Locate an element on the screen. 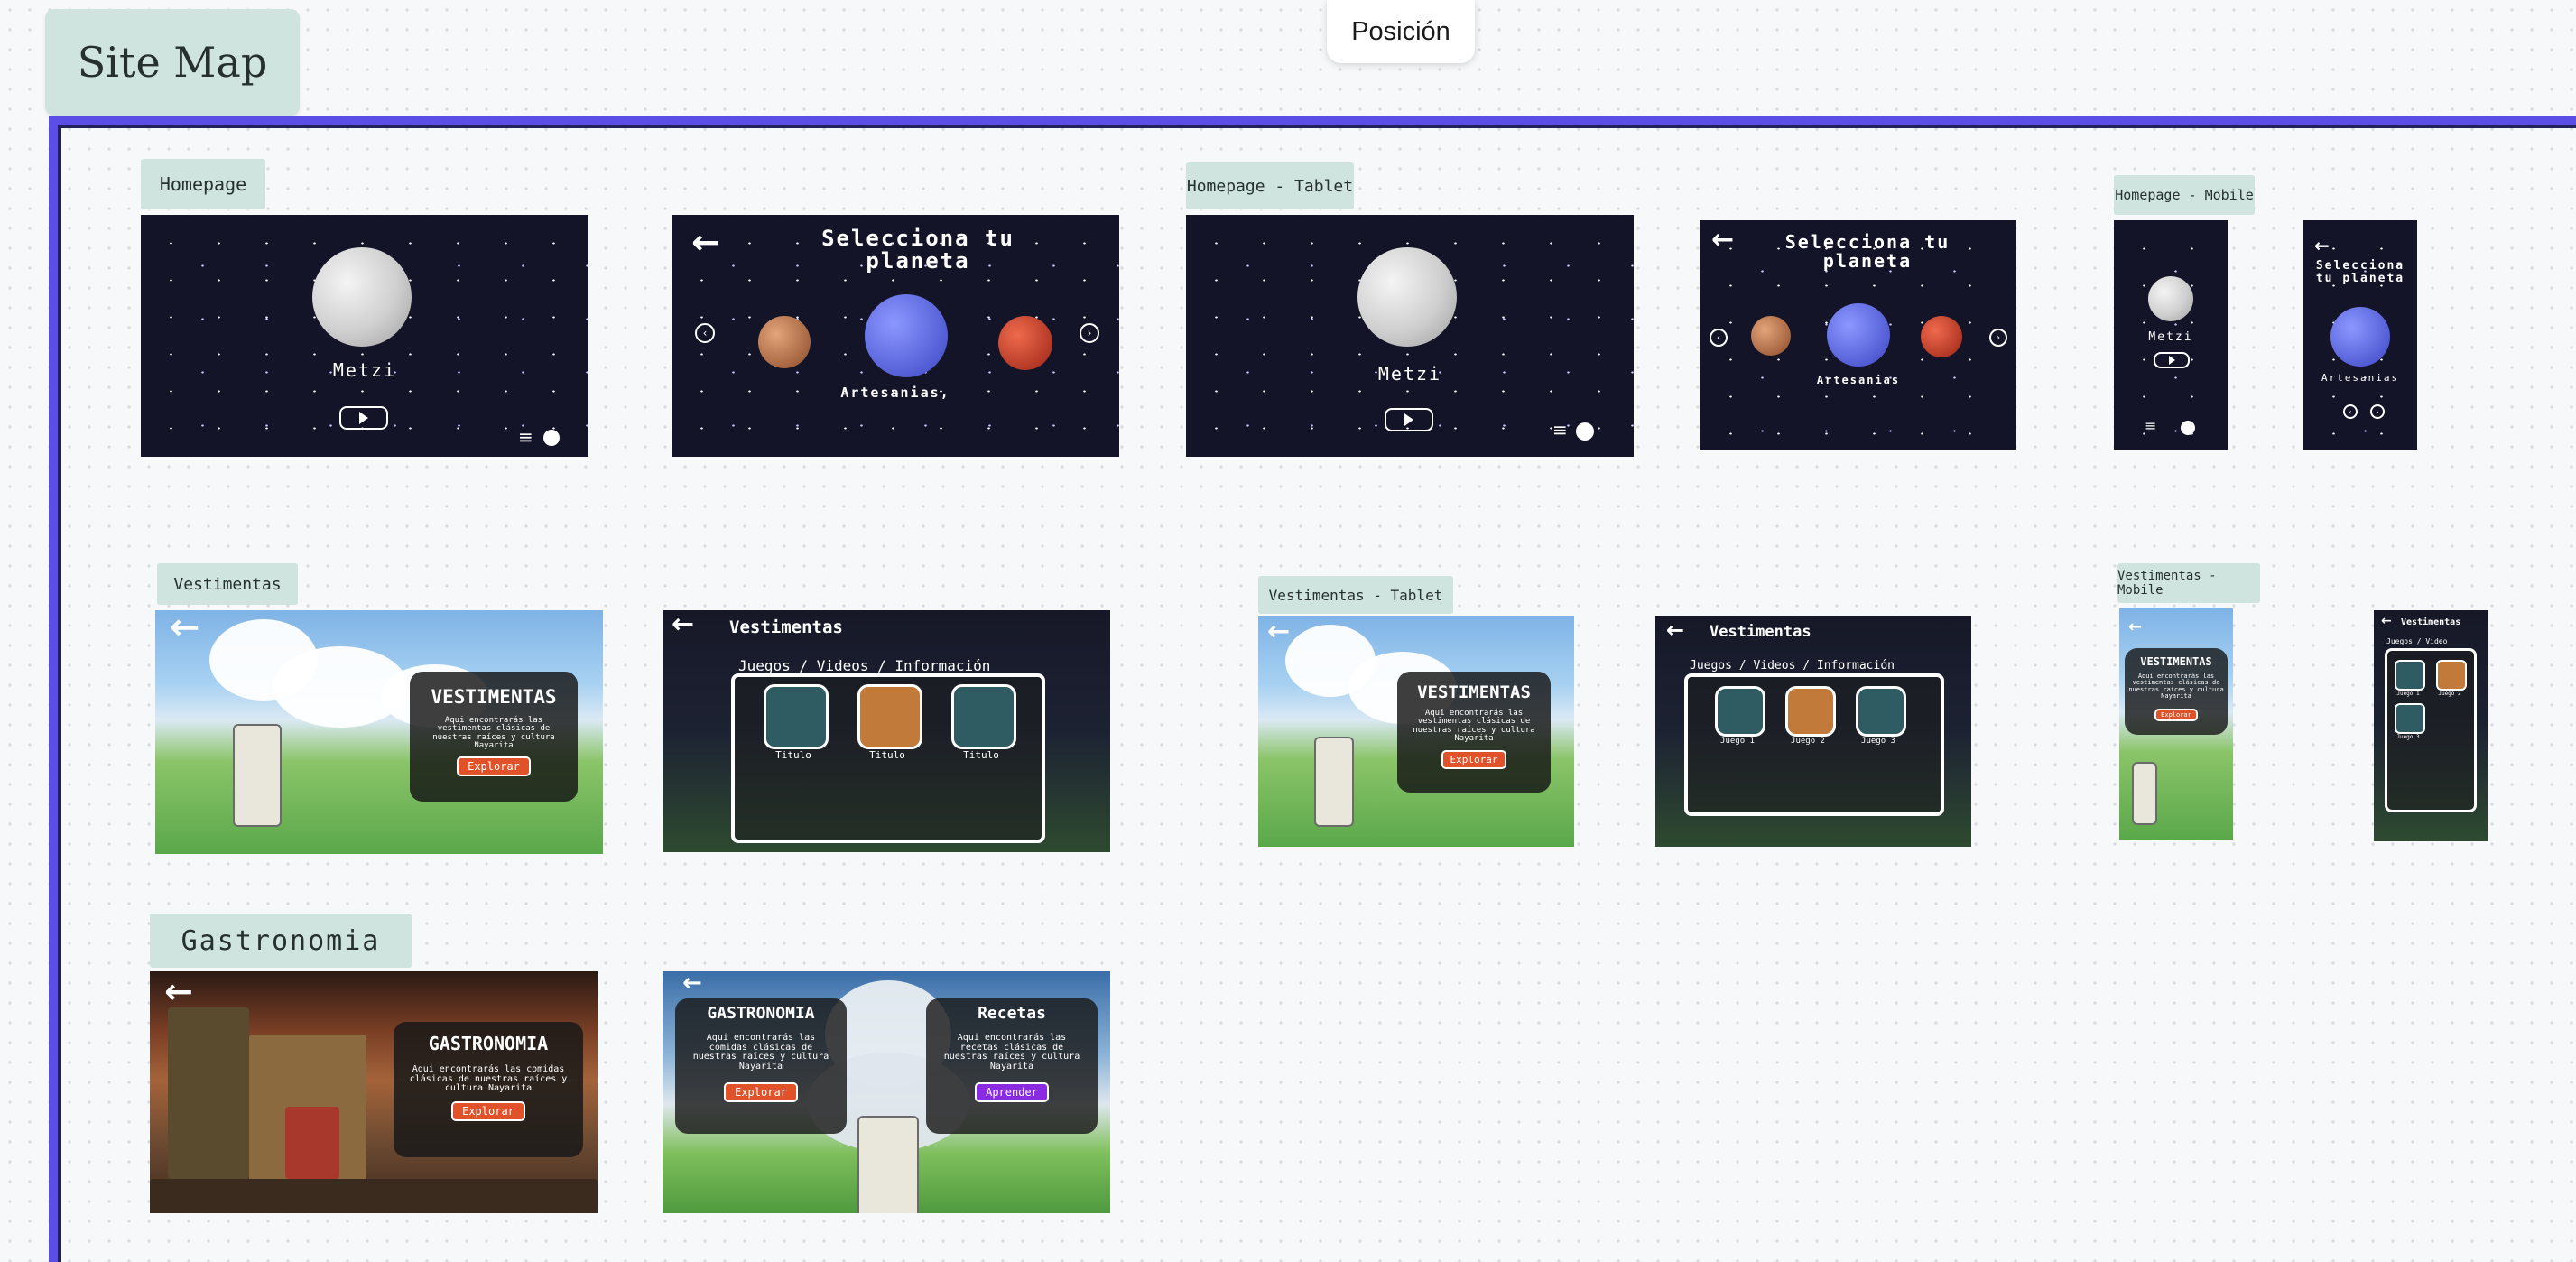  label-homepage: Homepage is located at coordinates (203, 184).